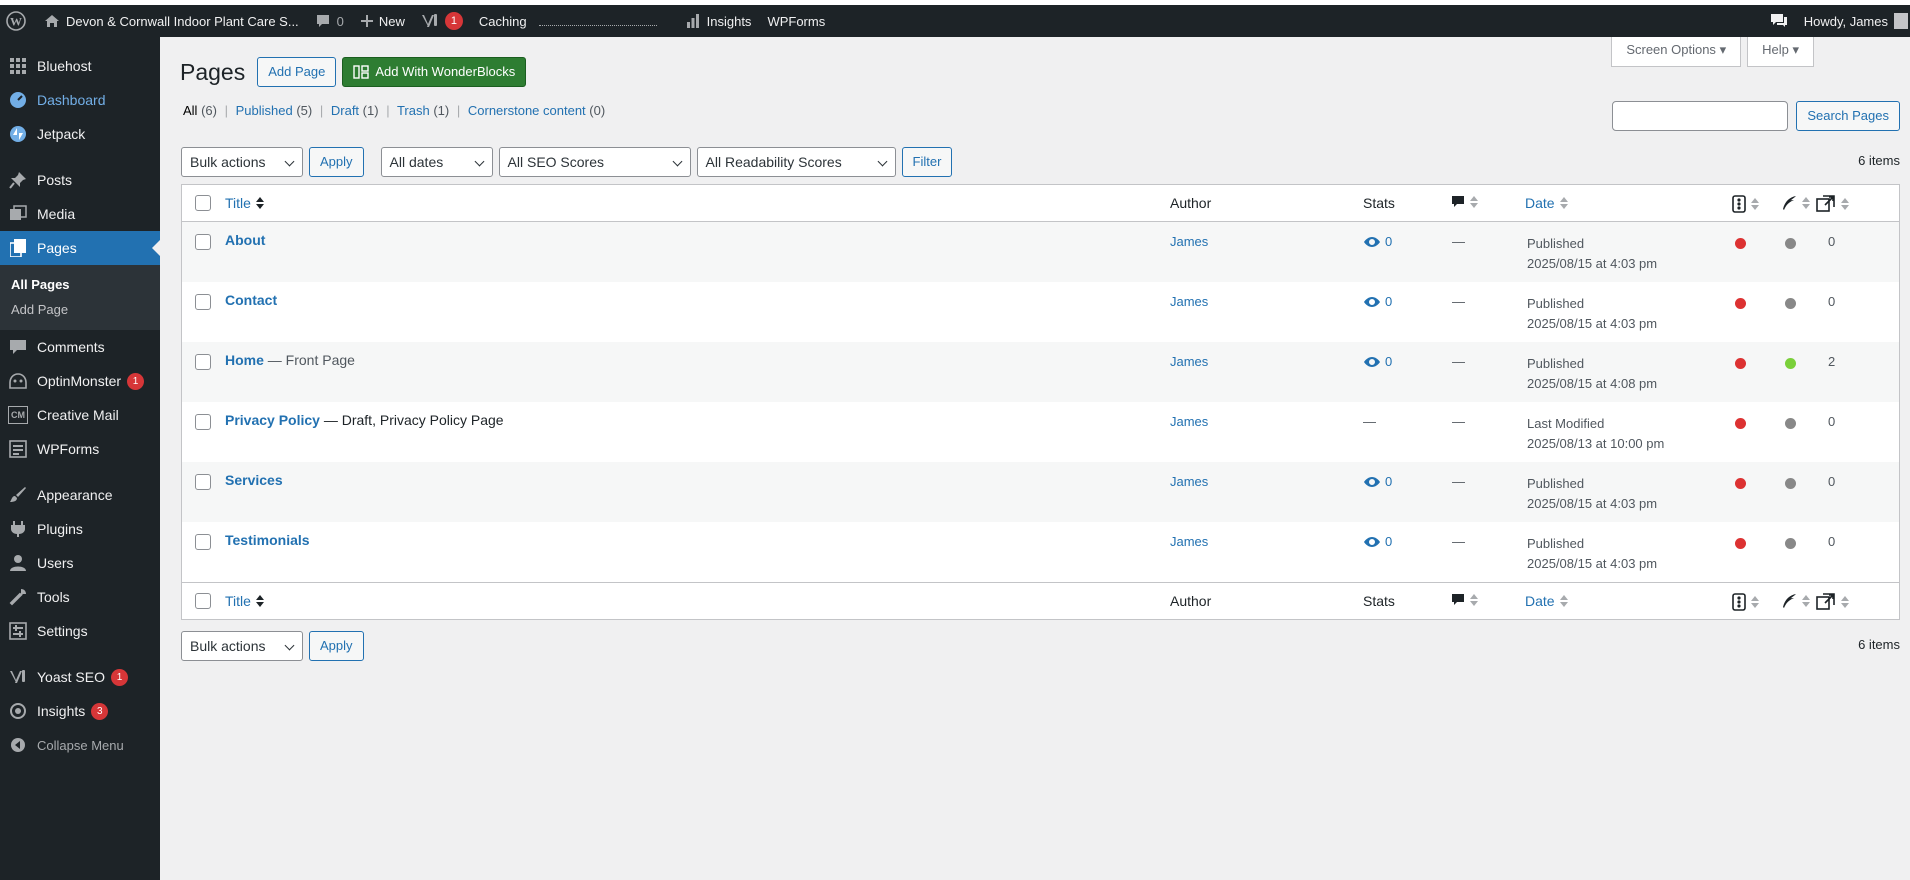  I want to click on wpforms-link: WPForms, so click(796, 21).